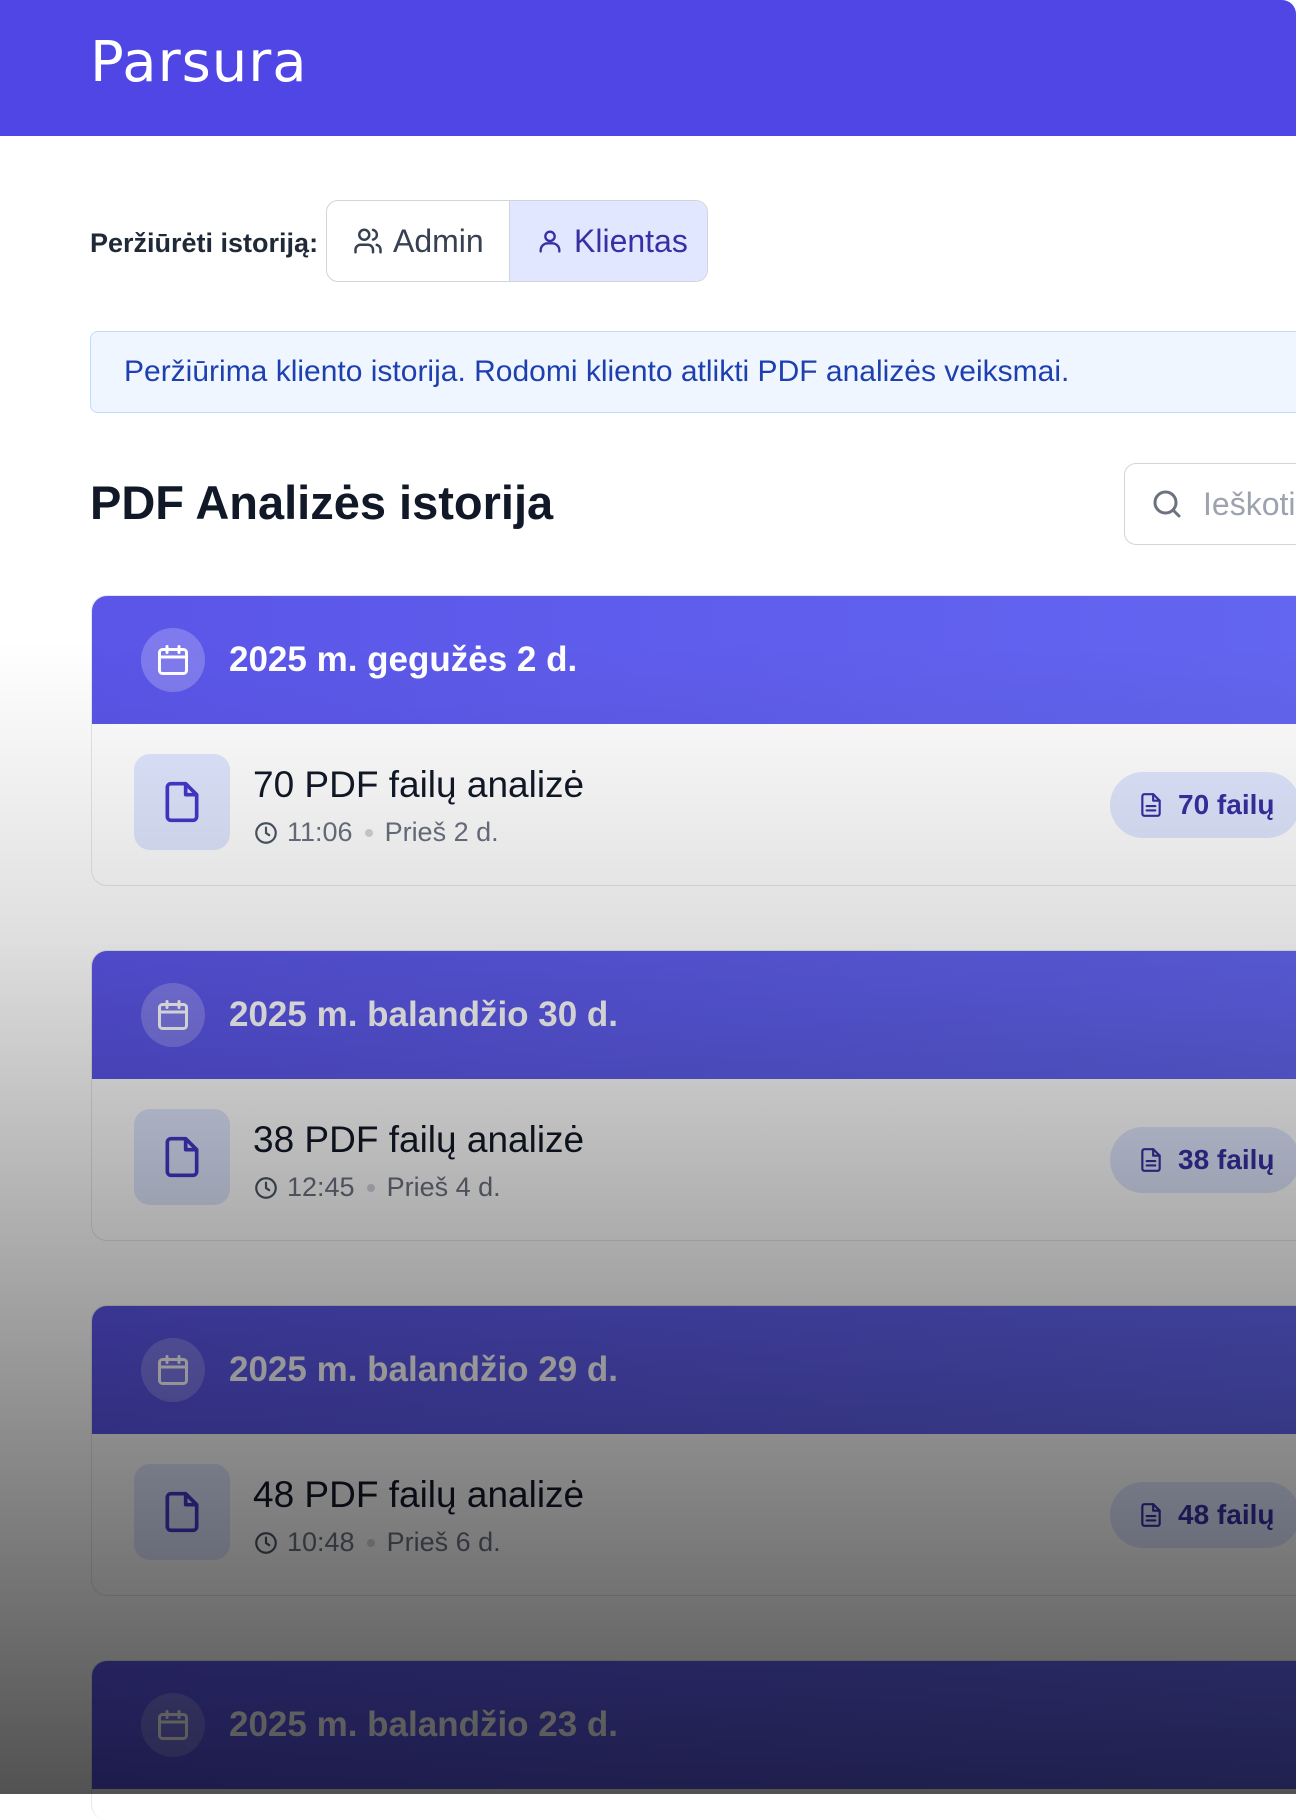 This screenshot has width=1296, height=1820. I want to click on item-meta: 11:06 Prieš 2 d., so click(376, 832).